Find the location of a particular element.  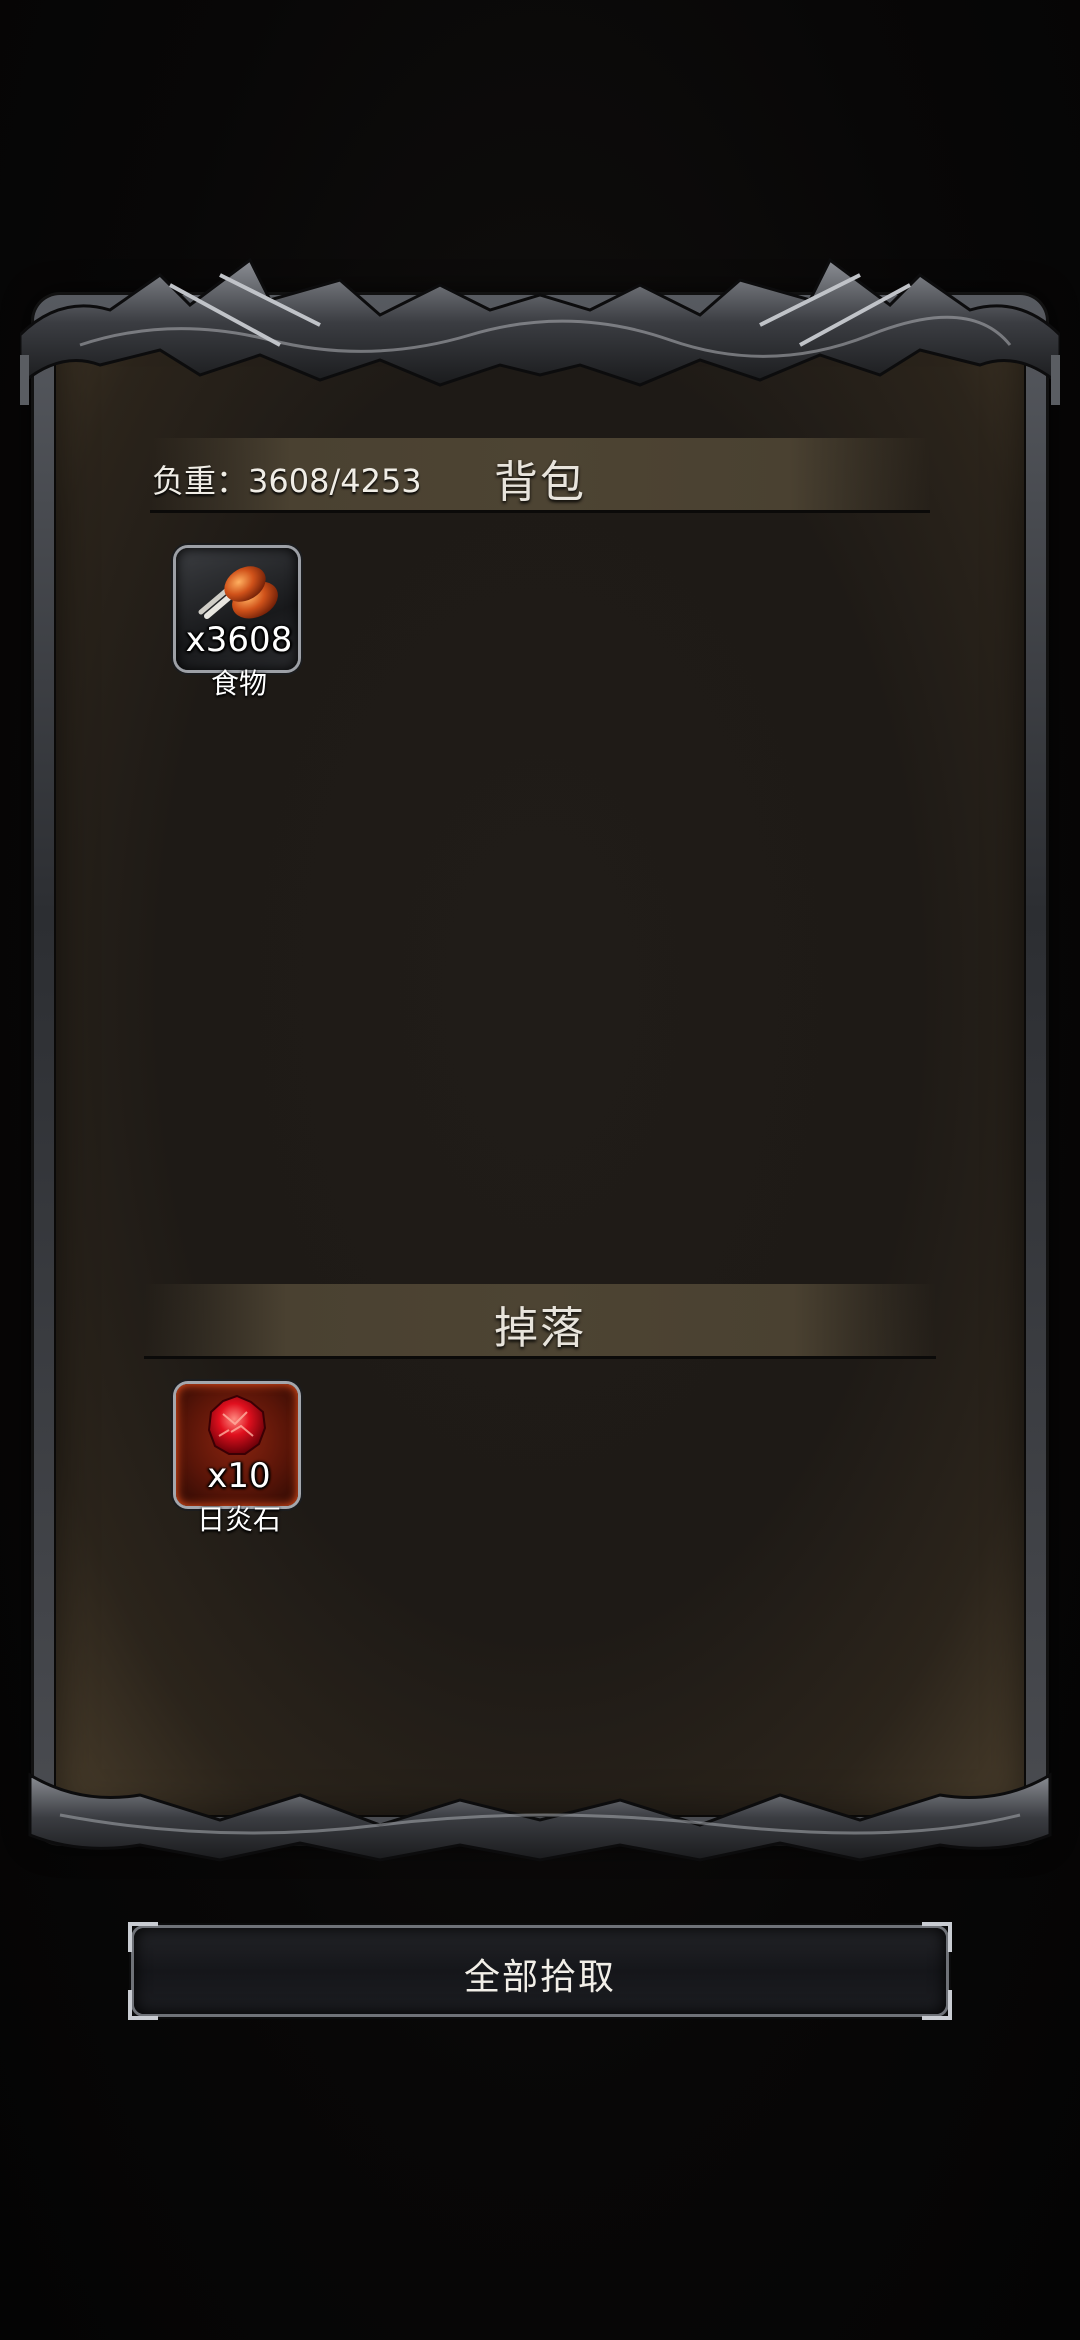

ornate-base-decoration is located at coordinates (540, 1817).